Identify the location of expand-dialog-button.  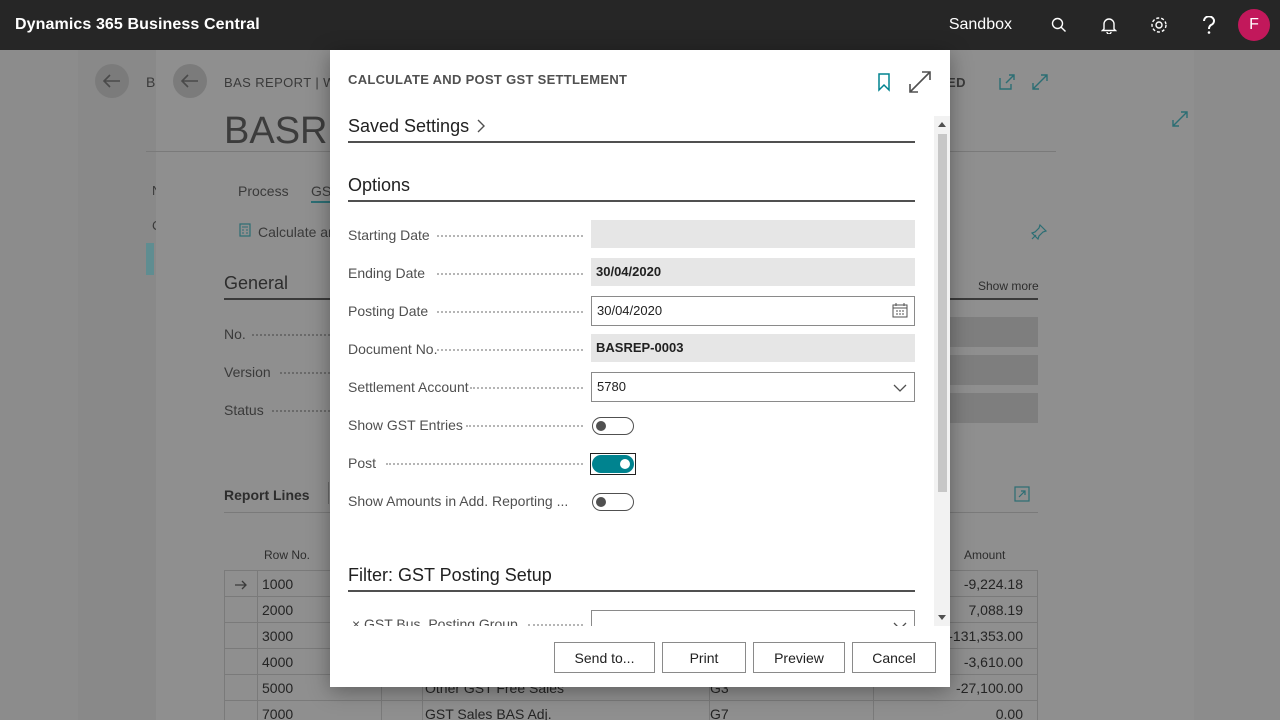
(919, 81).